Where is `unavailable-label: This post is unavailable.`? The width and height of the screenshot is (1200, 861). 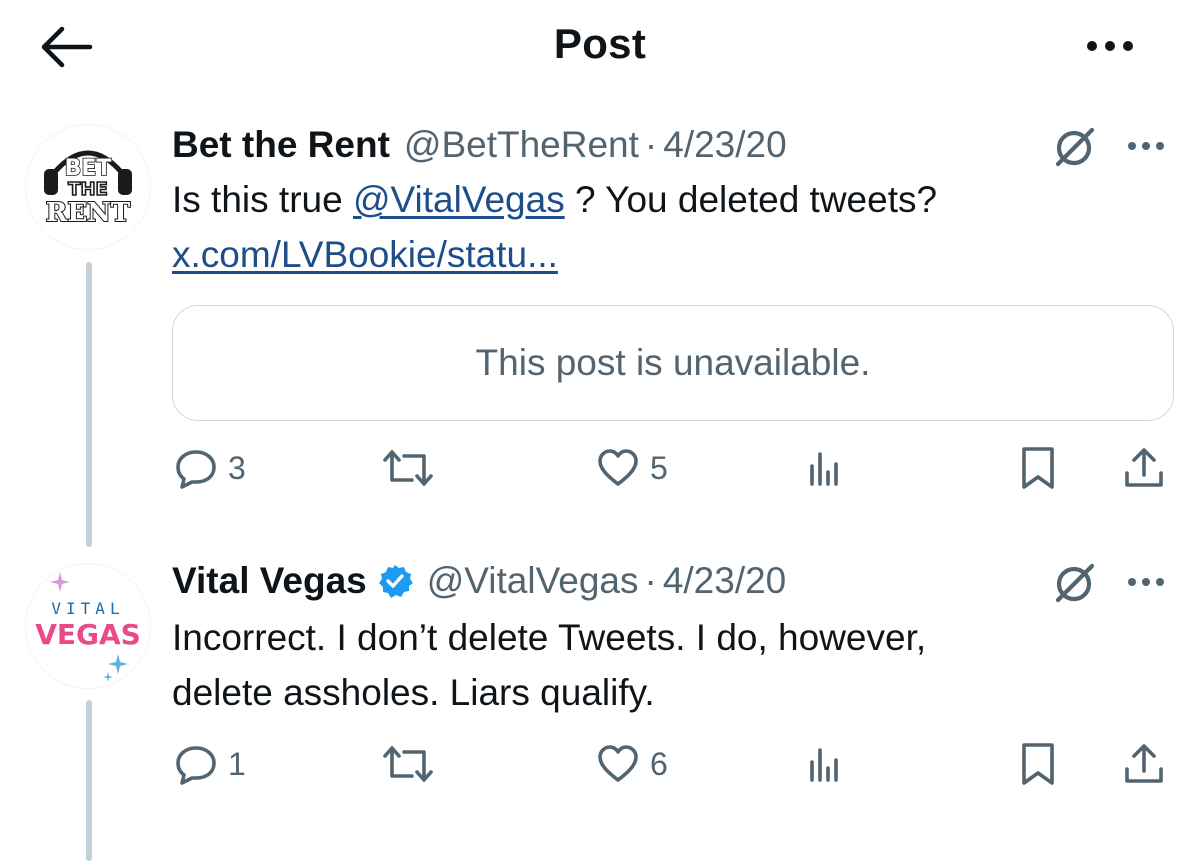 unavailable-label: This post is unavailable. is located at coordinates (673, 362).